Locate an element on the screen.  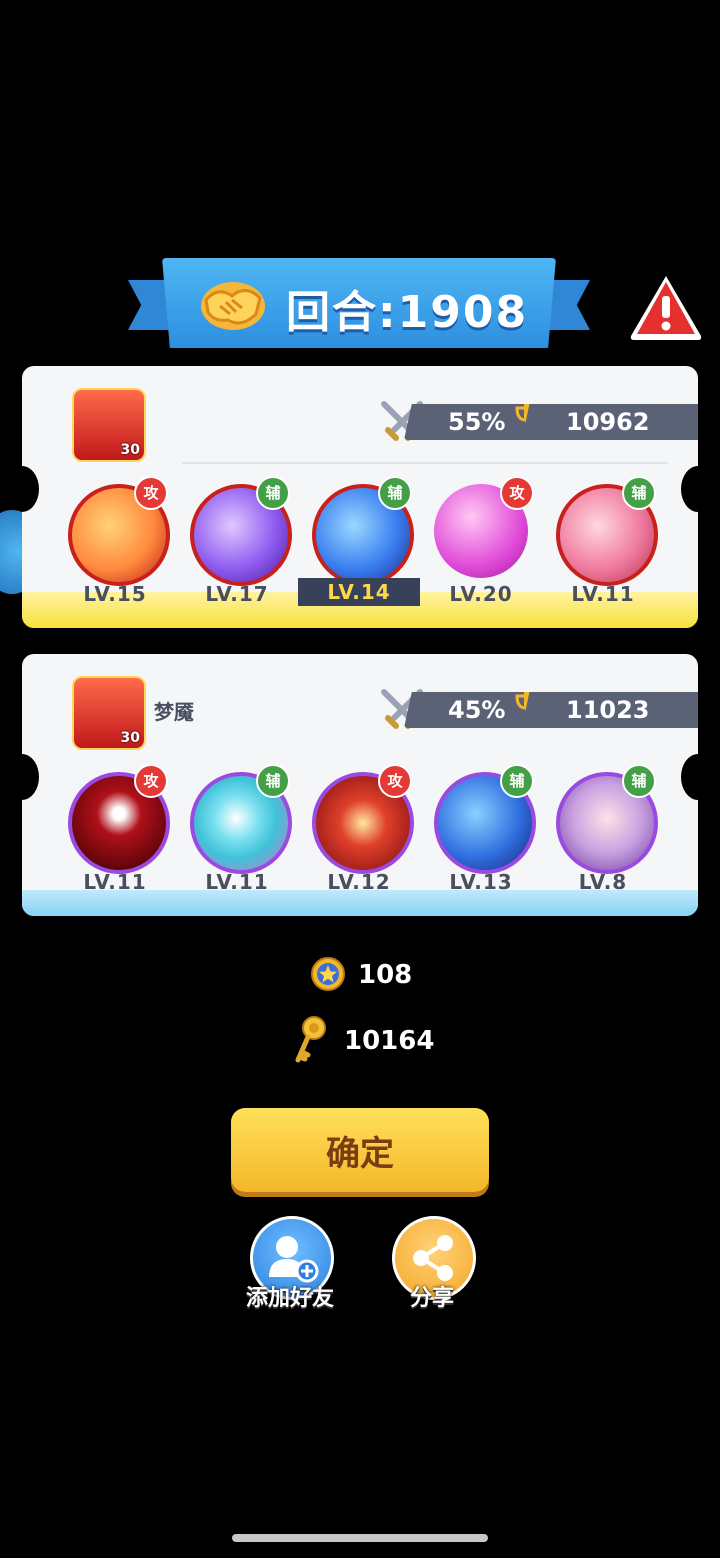
skill-level: LV.17 is located at coordinates (237, 594).